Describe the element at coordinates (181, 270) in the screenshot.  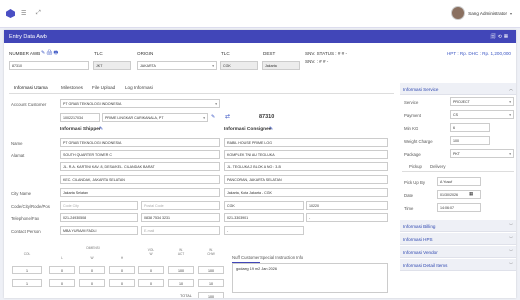
I see `dim-row-1-act: 100` at that location.